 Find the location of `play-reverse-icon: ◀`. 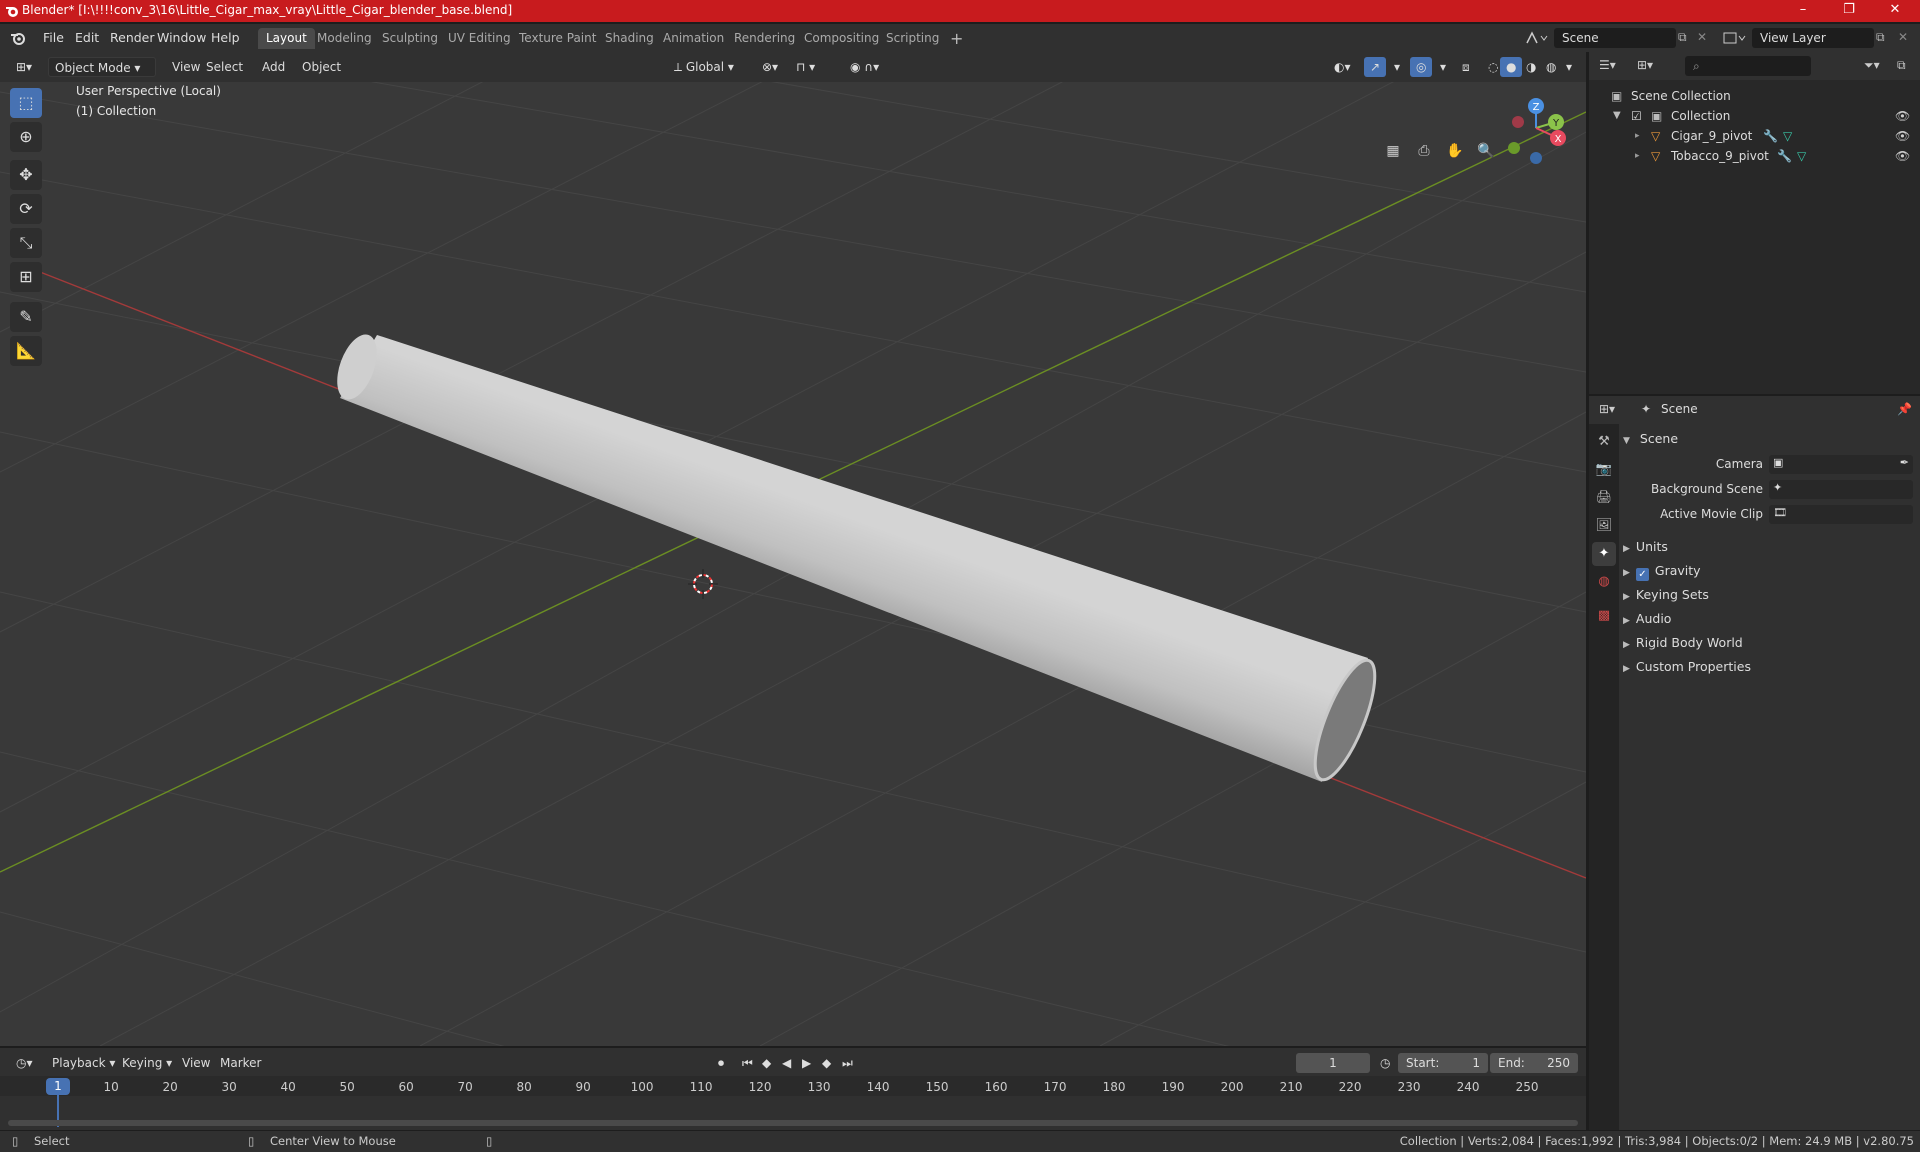

play-reverse-icon: ◀ is located at coordinates (786, 1063).